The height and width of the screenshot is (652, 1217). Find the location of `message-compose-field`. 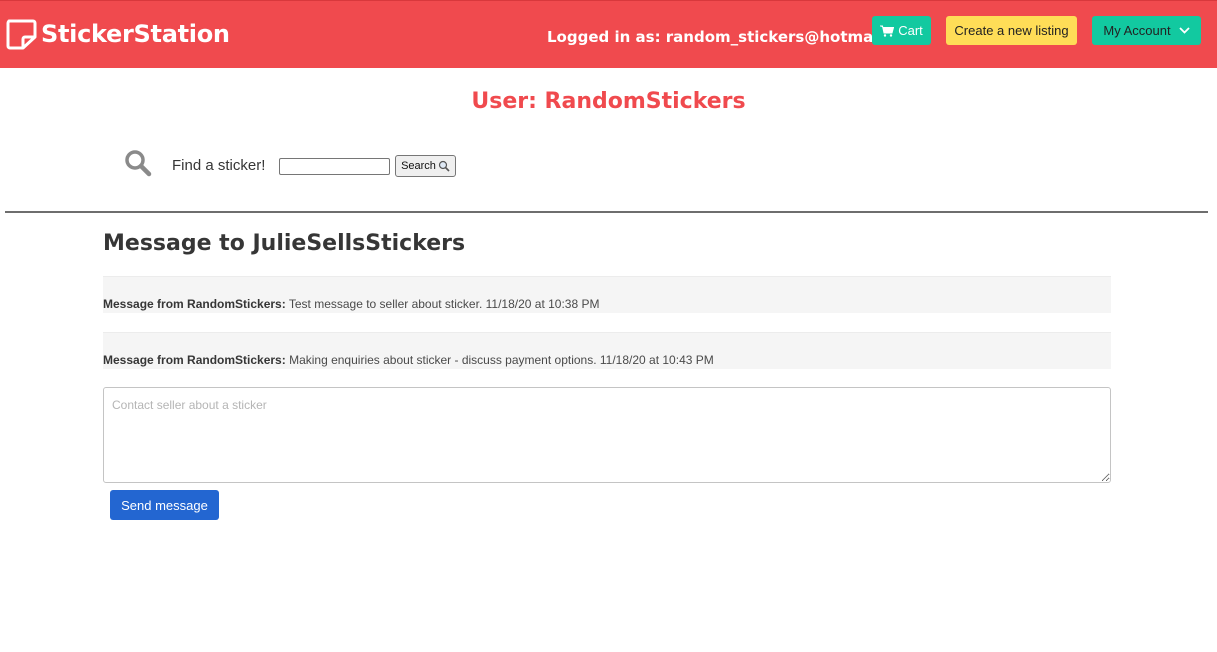

message-compose-field is located at coordinates (607, 435).